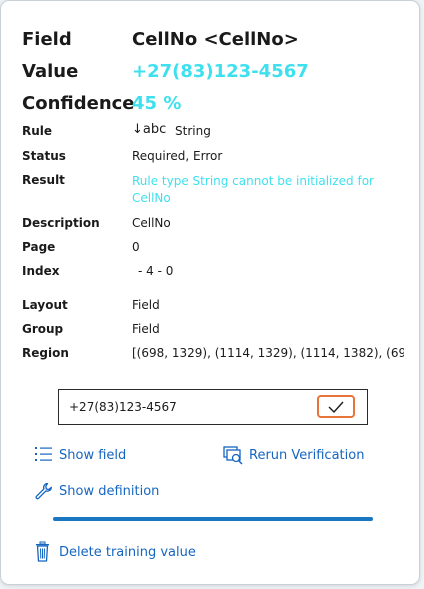 Image resolution: width=424 pixels, height=589 pixels. I want to click on value-label: Value, so click(50, 71).